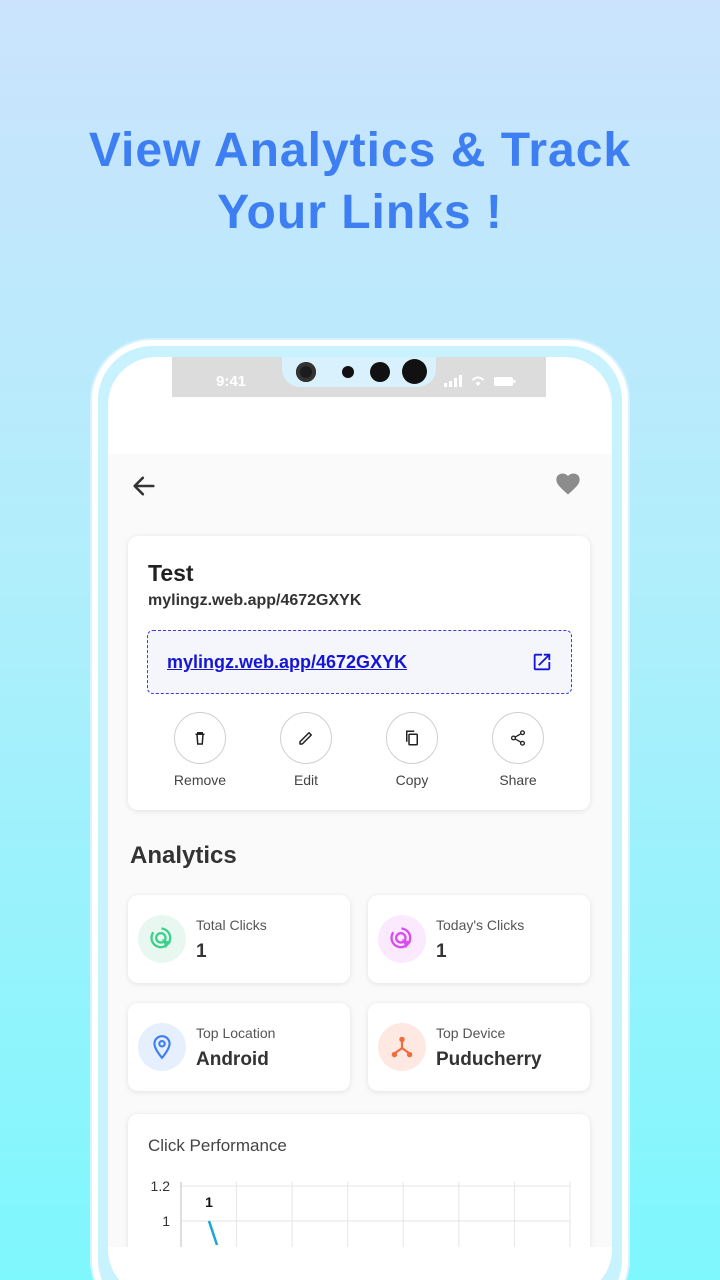 Image resolution: width=720 pixels, height=1280 pixels. Describe the element at coordinates (412, 738) in the screenshot. I see `copy-icon` at that location.